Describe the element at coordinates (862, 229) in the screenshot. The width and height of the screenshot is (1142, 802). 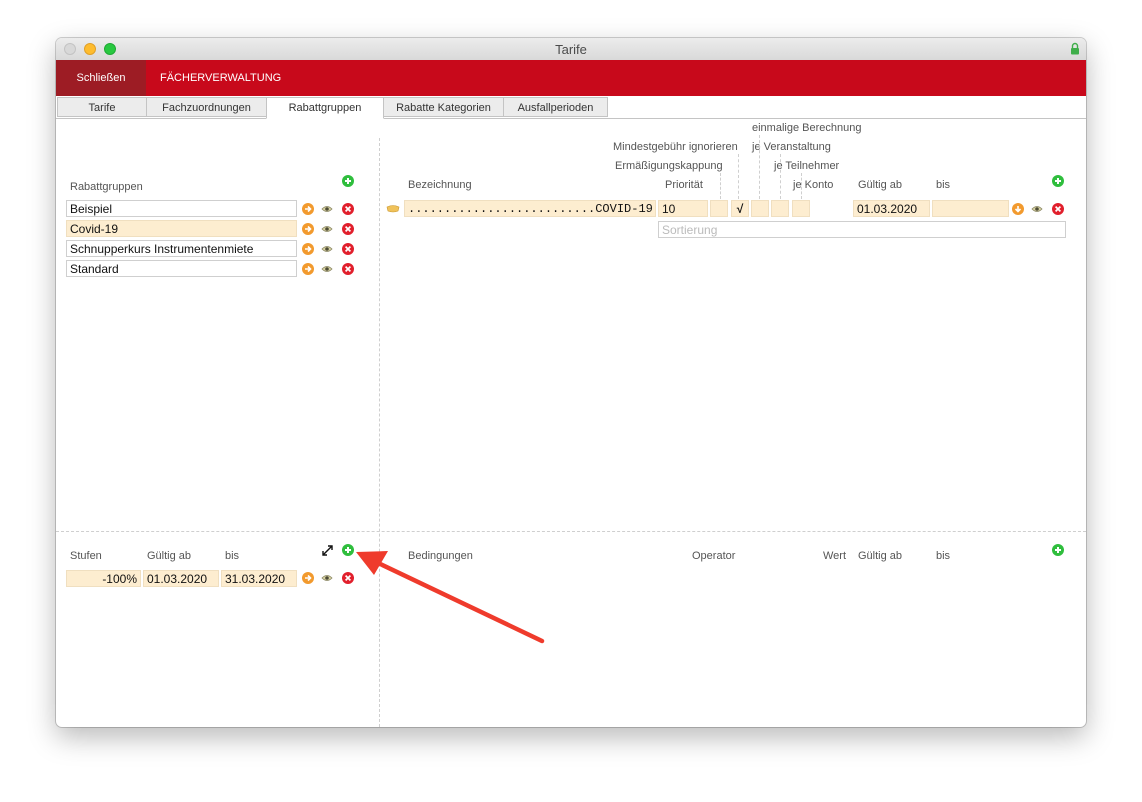
I see `sortierung-field: Sortierung` at that location.